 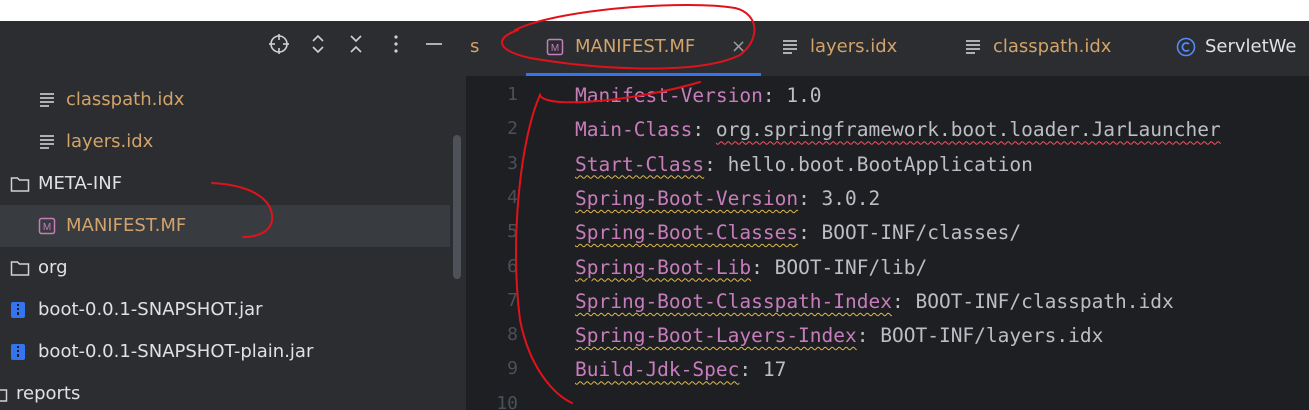 What do you see at coordinates (635, 46) in the screenshot?
I see `editor-tab-label: MANIFEST.MF` at bounding box center [635, 46].